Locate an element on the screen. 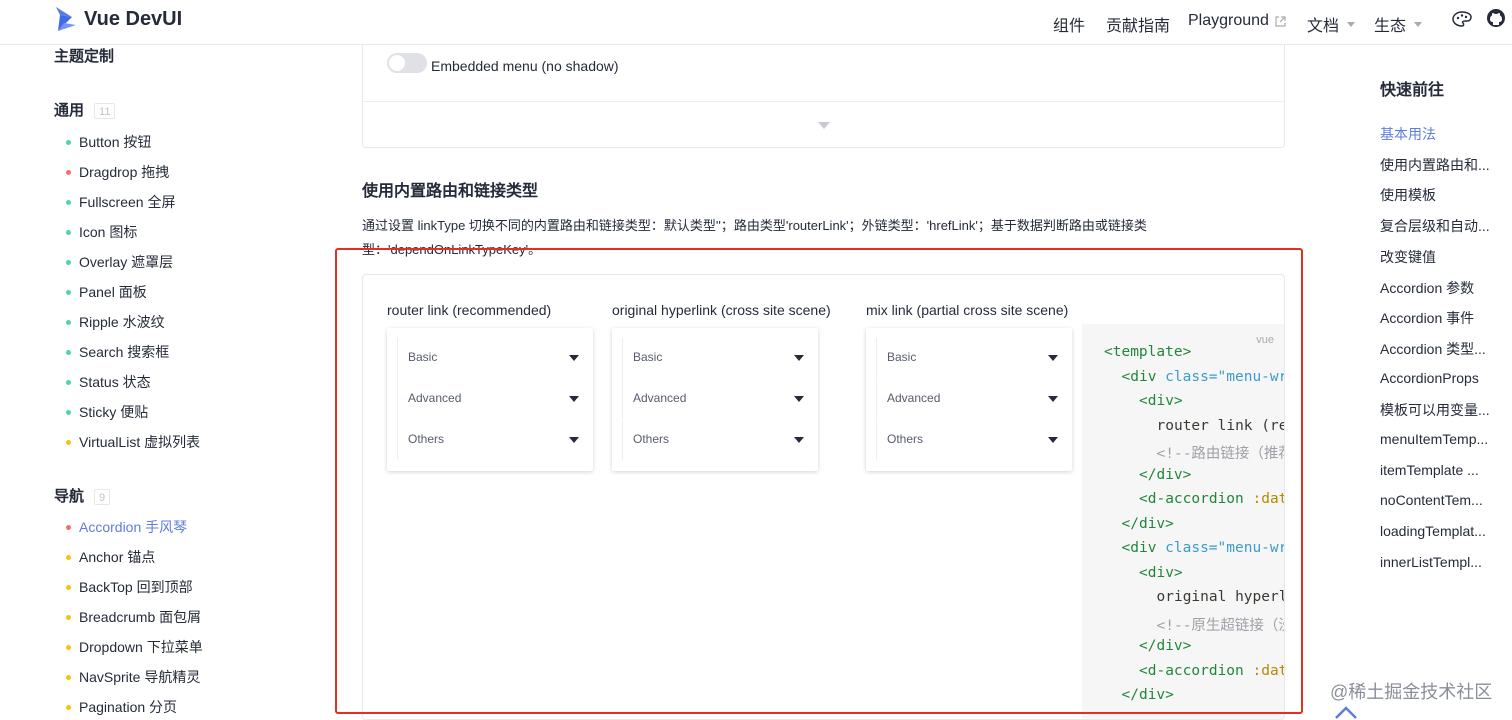  toc-item: AccordionProps is located at coordinates (1445, 378).